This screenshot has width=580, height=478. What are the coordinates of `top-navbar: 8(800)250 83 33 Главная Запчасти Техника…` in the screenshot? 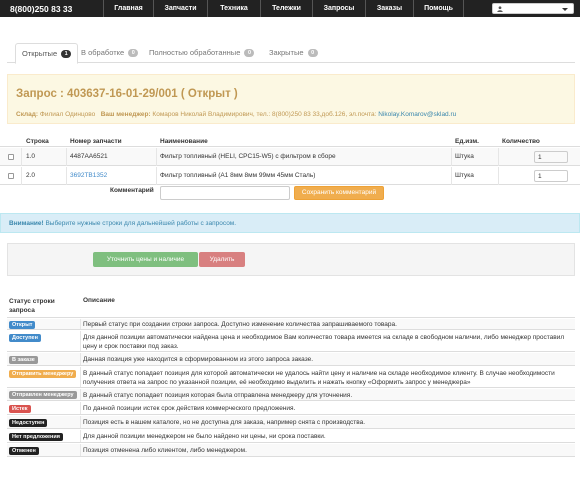 It's located at (290, 8).